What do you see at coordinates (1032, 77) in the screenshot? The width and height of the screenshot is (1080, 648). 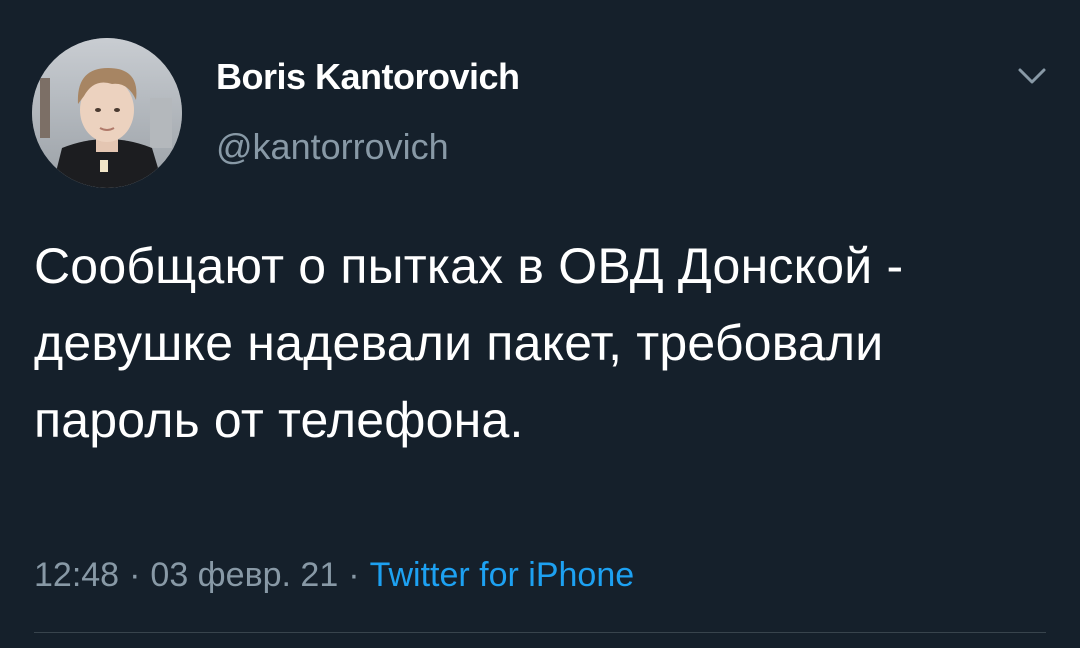 I see `chevron-down-icon` at bounding box center [1032, 77].